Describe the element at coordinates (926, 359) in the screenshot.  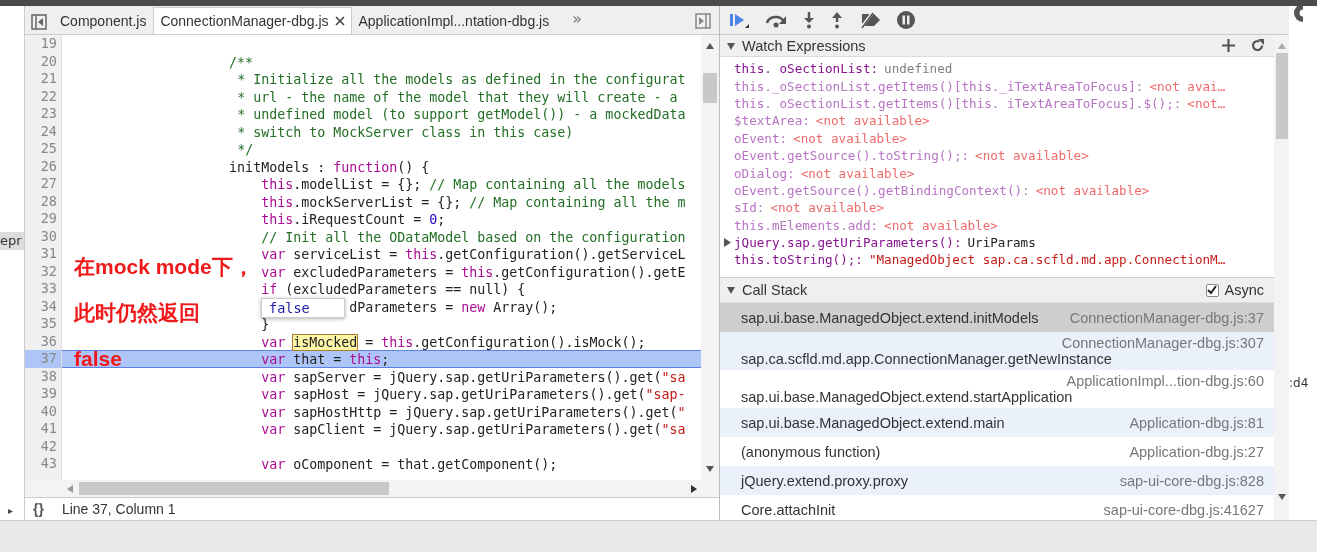
I see `function-name: sap.ca.scfld.md.app.ConnectionManager.getNewInstance` at that location.